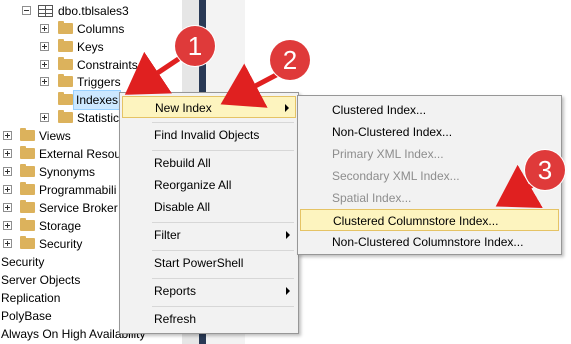 This screenshot has width=571, height=344. Describe the element at coordinates (199, 263) in the screenshot. I see `menu-item-label: Start PowerShell` at that location.